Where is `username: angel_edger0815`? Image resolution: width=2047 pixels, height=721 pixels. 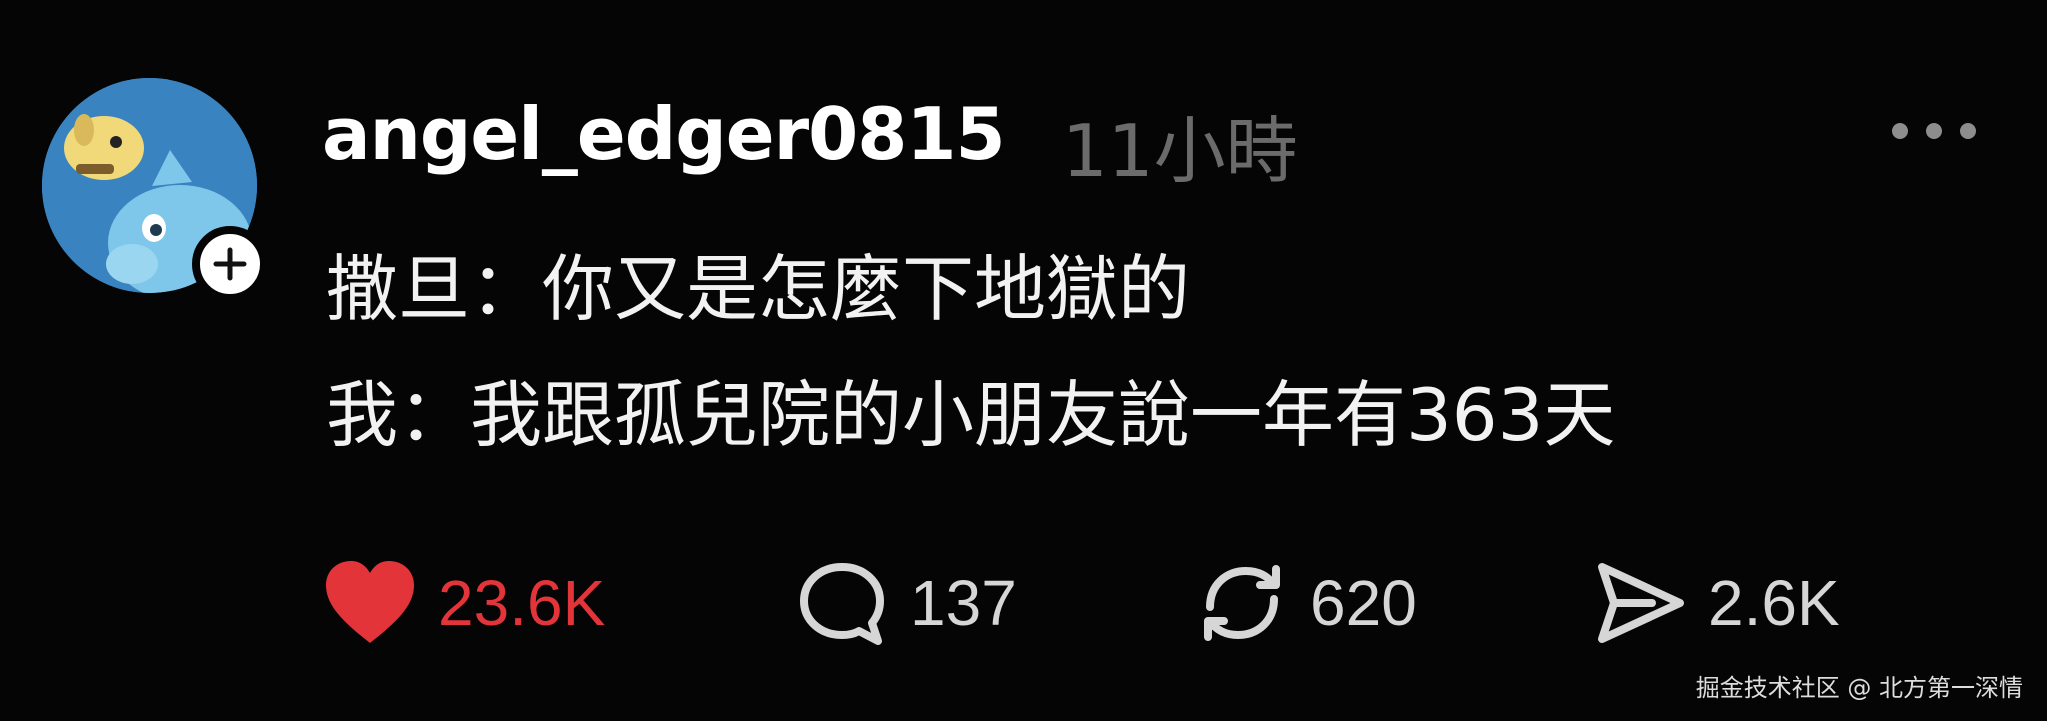 username: angel_edger0815 is located at coordinates (664, 134).